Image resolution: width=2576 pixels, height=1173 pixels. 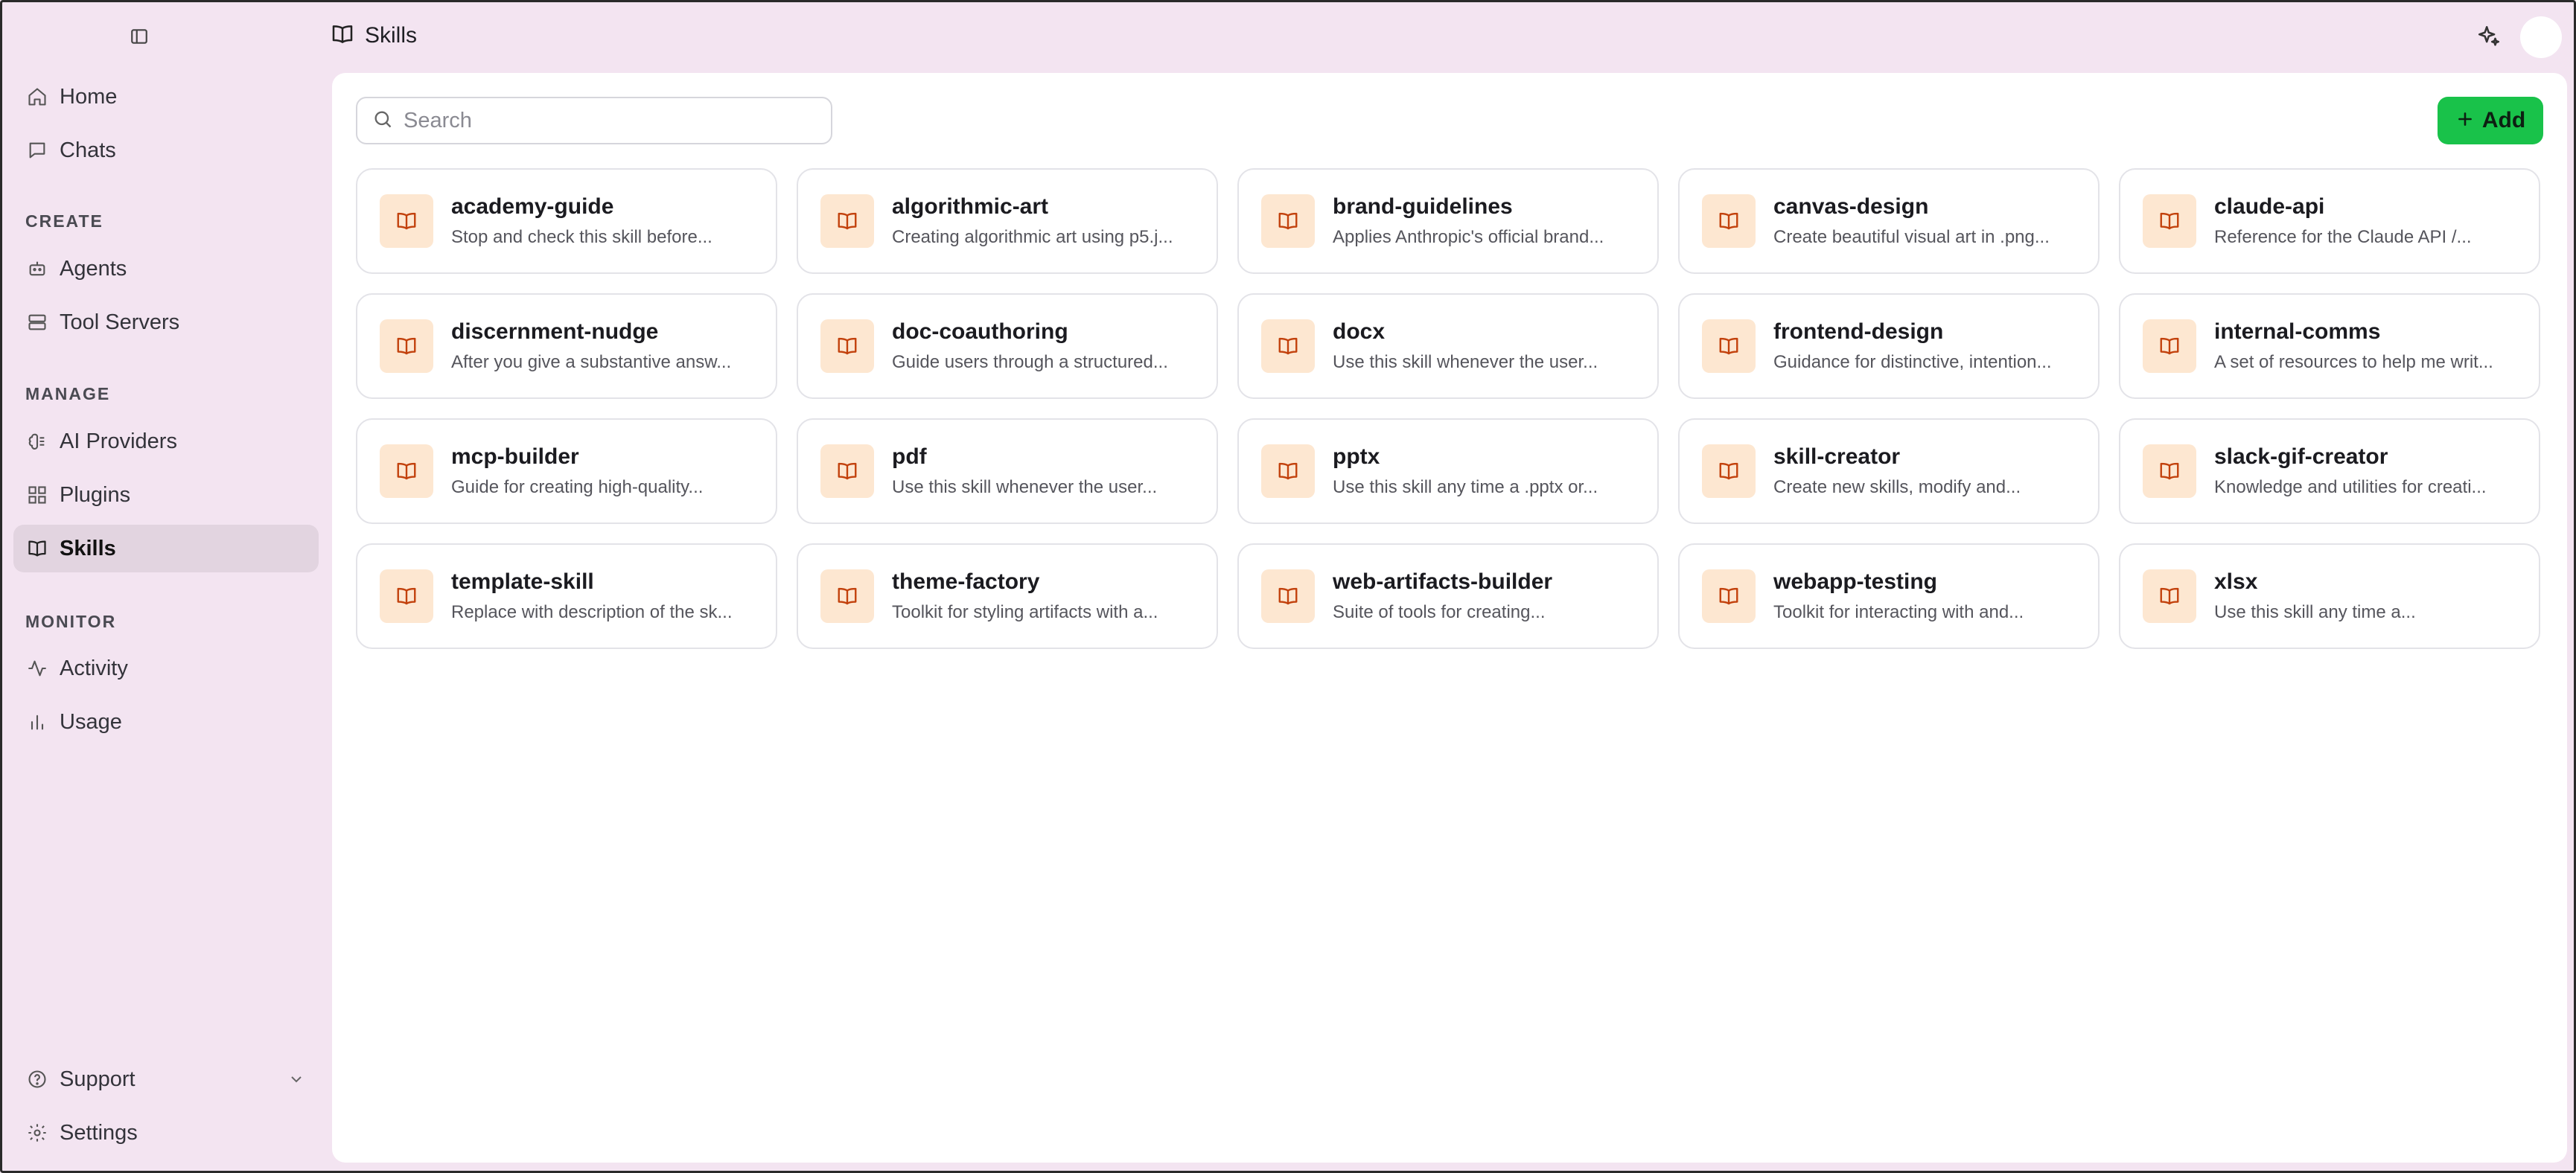 I want to click on skill-name: algorithmic-art, so click(x=970, y=206).